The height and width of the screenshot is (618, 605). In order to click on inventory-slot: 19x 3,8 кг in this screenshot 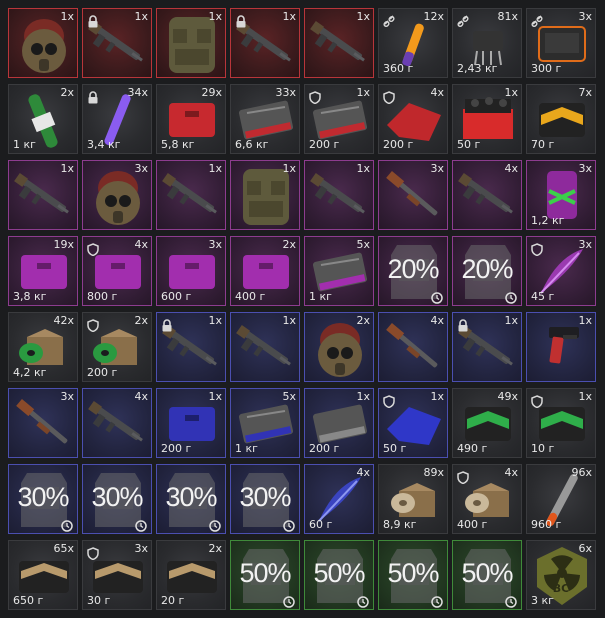, I will do `click(43, 271)`.